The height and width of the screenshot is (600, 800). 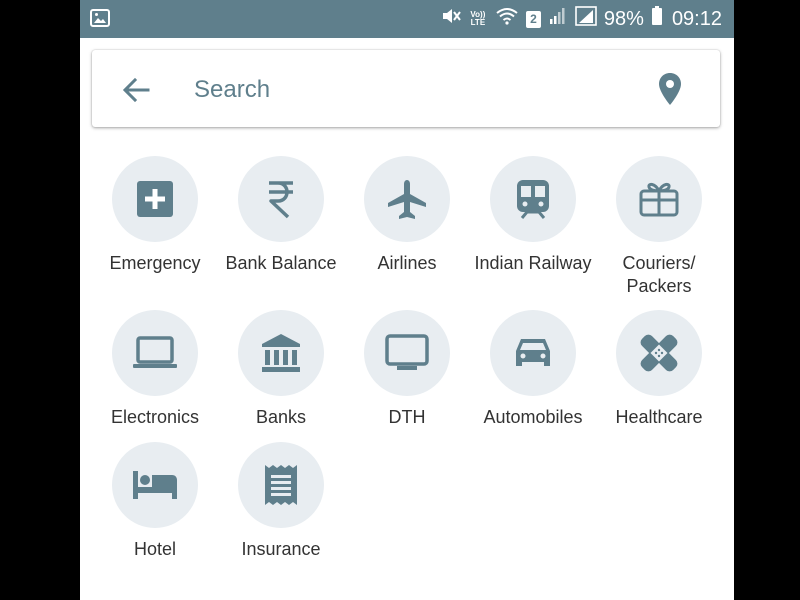 I want to click on category-label: Insurance, so click(x=281, y=549).